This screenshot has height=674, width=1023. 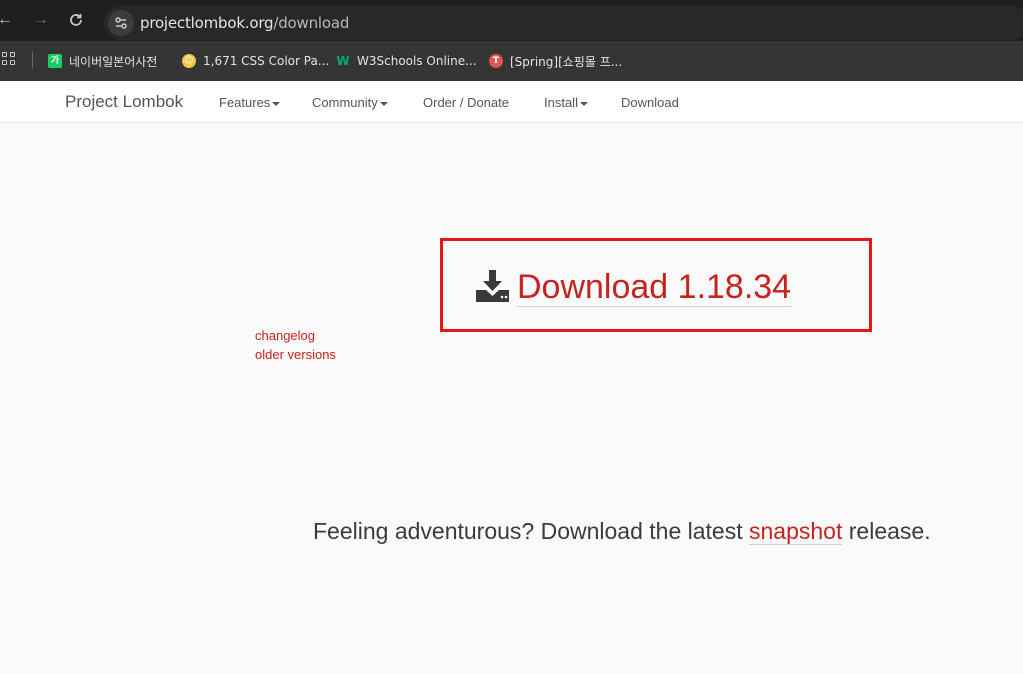 I want to click on nav-order-donate: Order / Donate, so click(x=466, y=102).